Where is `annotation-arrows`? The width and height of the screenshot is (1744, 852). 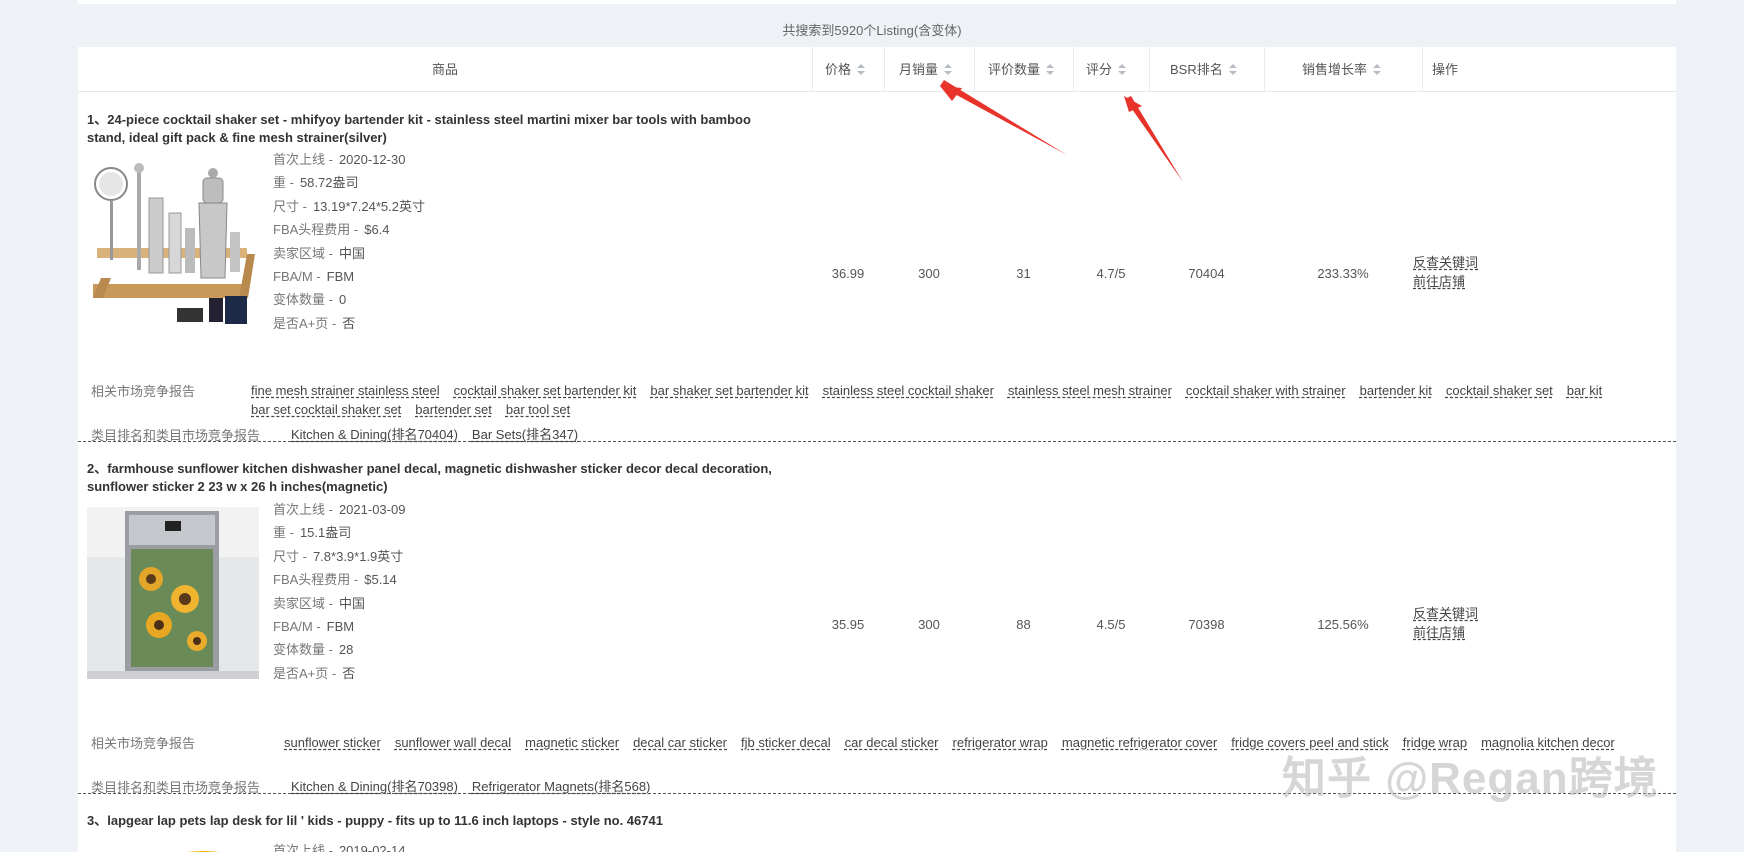
annotation-arrows is located at coordinates (1061, 131).